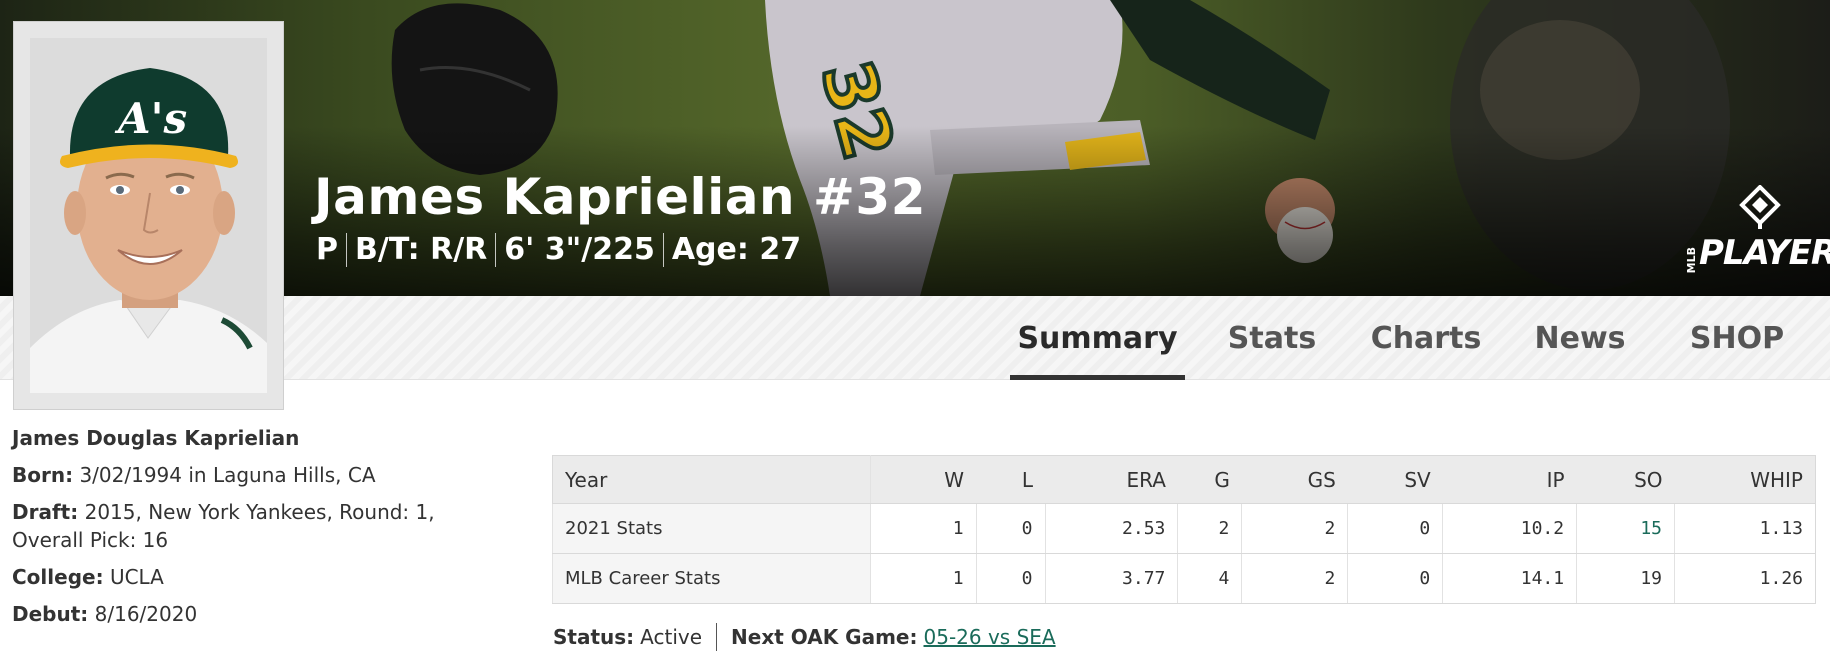 The width and height of the screenshot is (1830, 651). Describe the element at coordinates (156, 438) in the screenshot. I see `bio-full-name: James Douglas Kaprielian` at that location.